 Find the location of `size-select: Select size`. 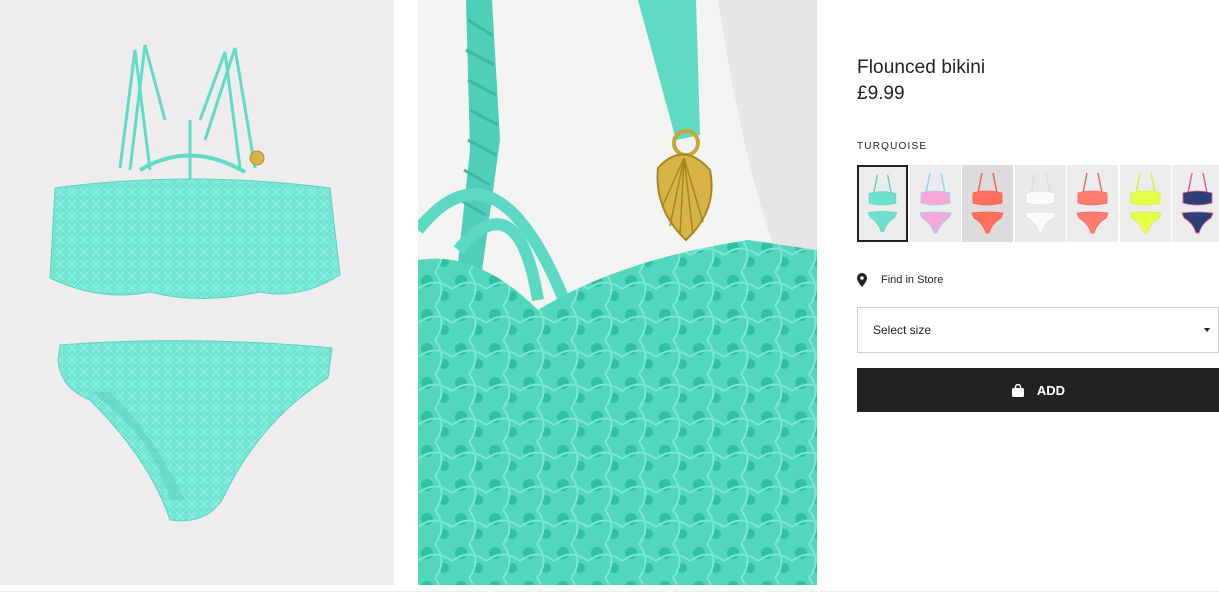

size-select: Select size is located at coordinates (1038, 330).